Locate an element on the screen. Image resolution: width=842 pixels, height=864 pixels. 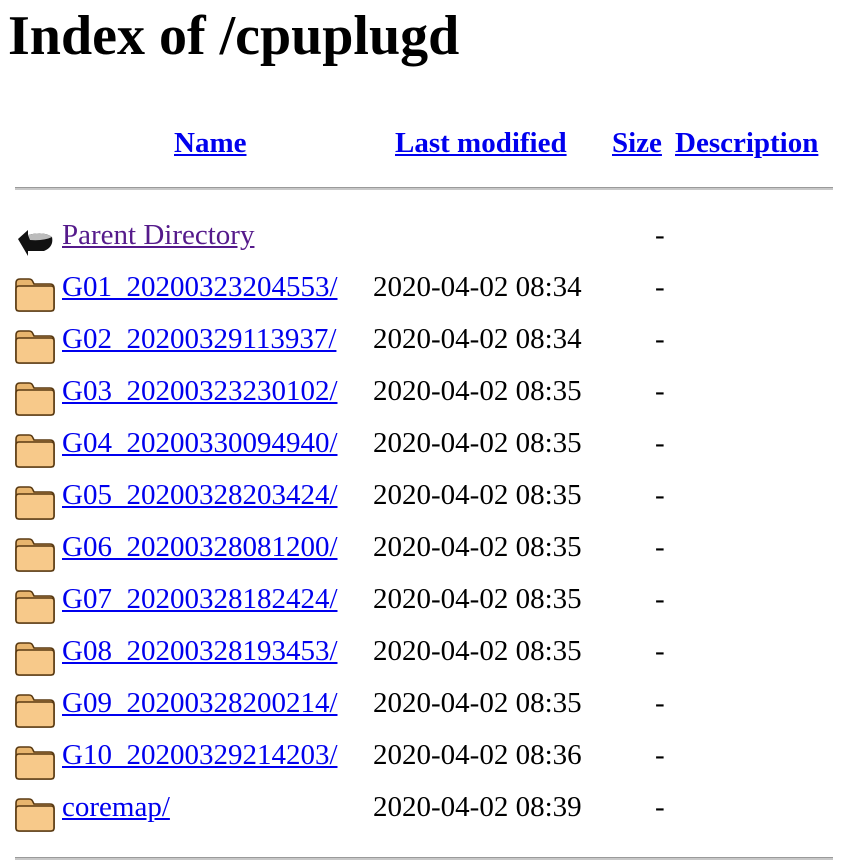
list-item: G04_20200330094940/2020-04-02 08:35 - is located at coordinates (421, 447).